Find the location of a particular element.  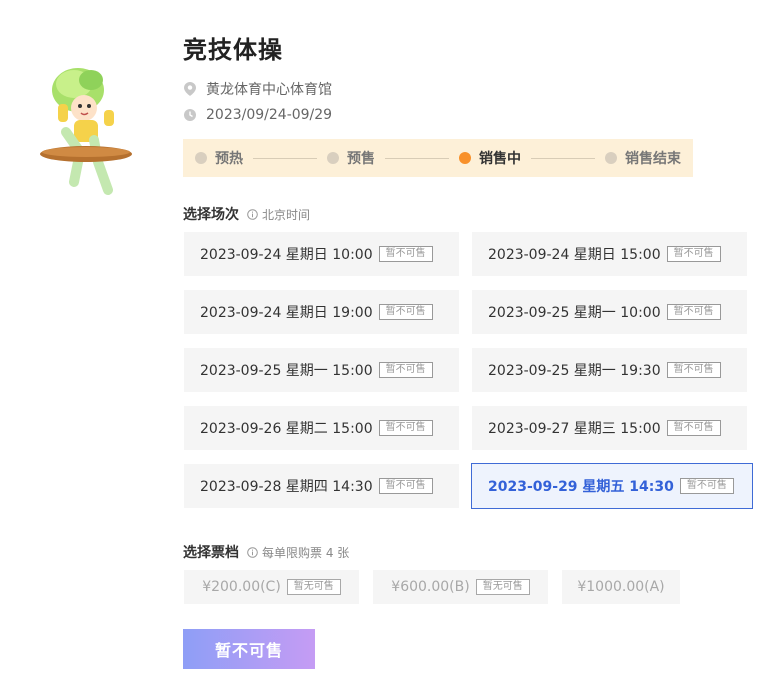

session-datetime: 2023-09-25 星期一 15:00 is located at coordinates (286, 371).